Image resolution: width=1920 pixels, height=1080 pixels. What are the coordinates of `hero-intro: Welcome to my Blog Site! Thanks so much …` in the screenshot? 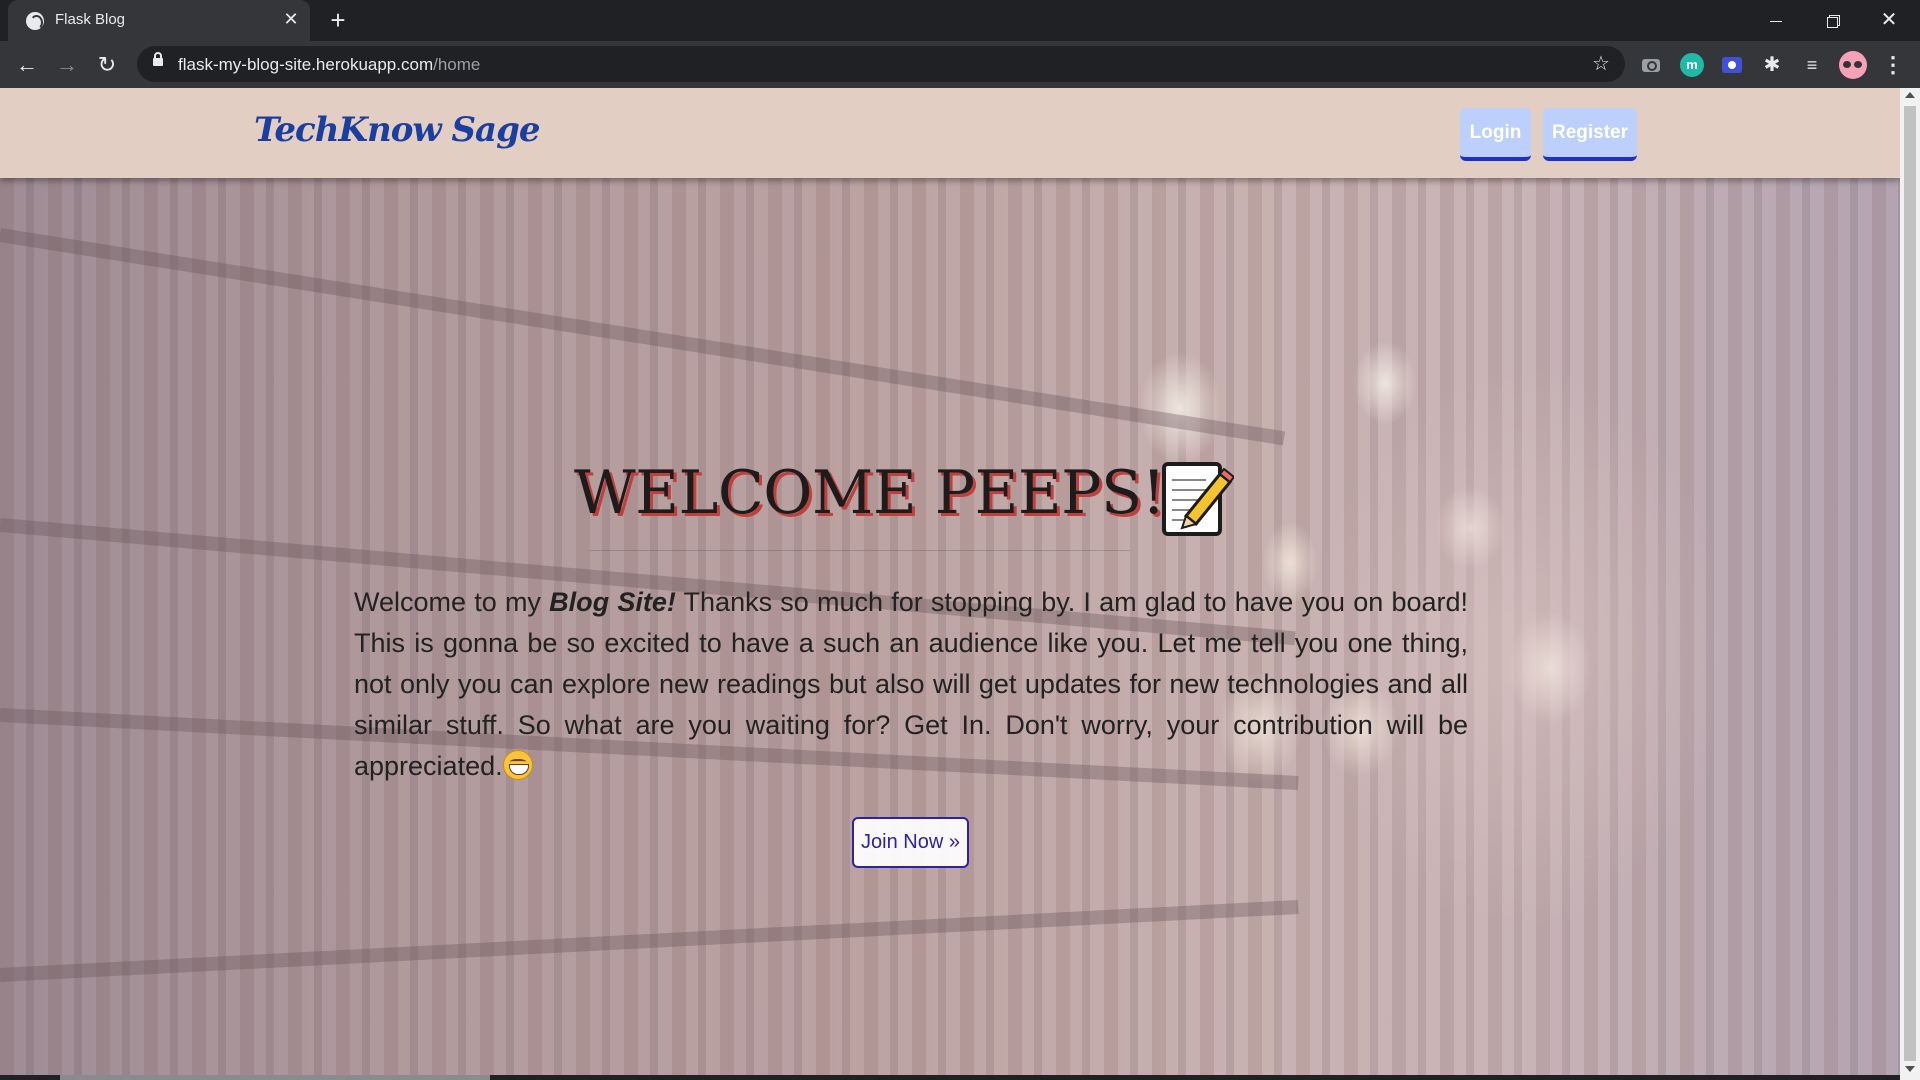 It's located at (911, 684).